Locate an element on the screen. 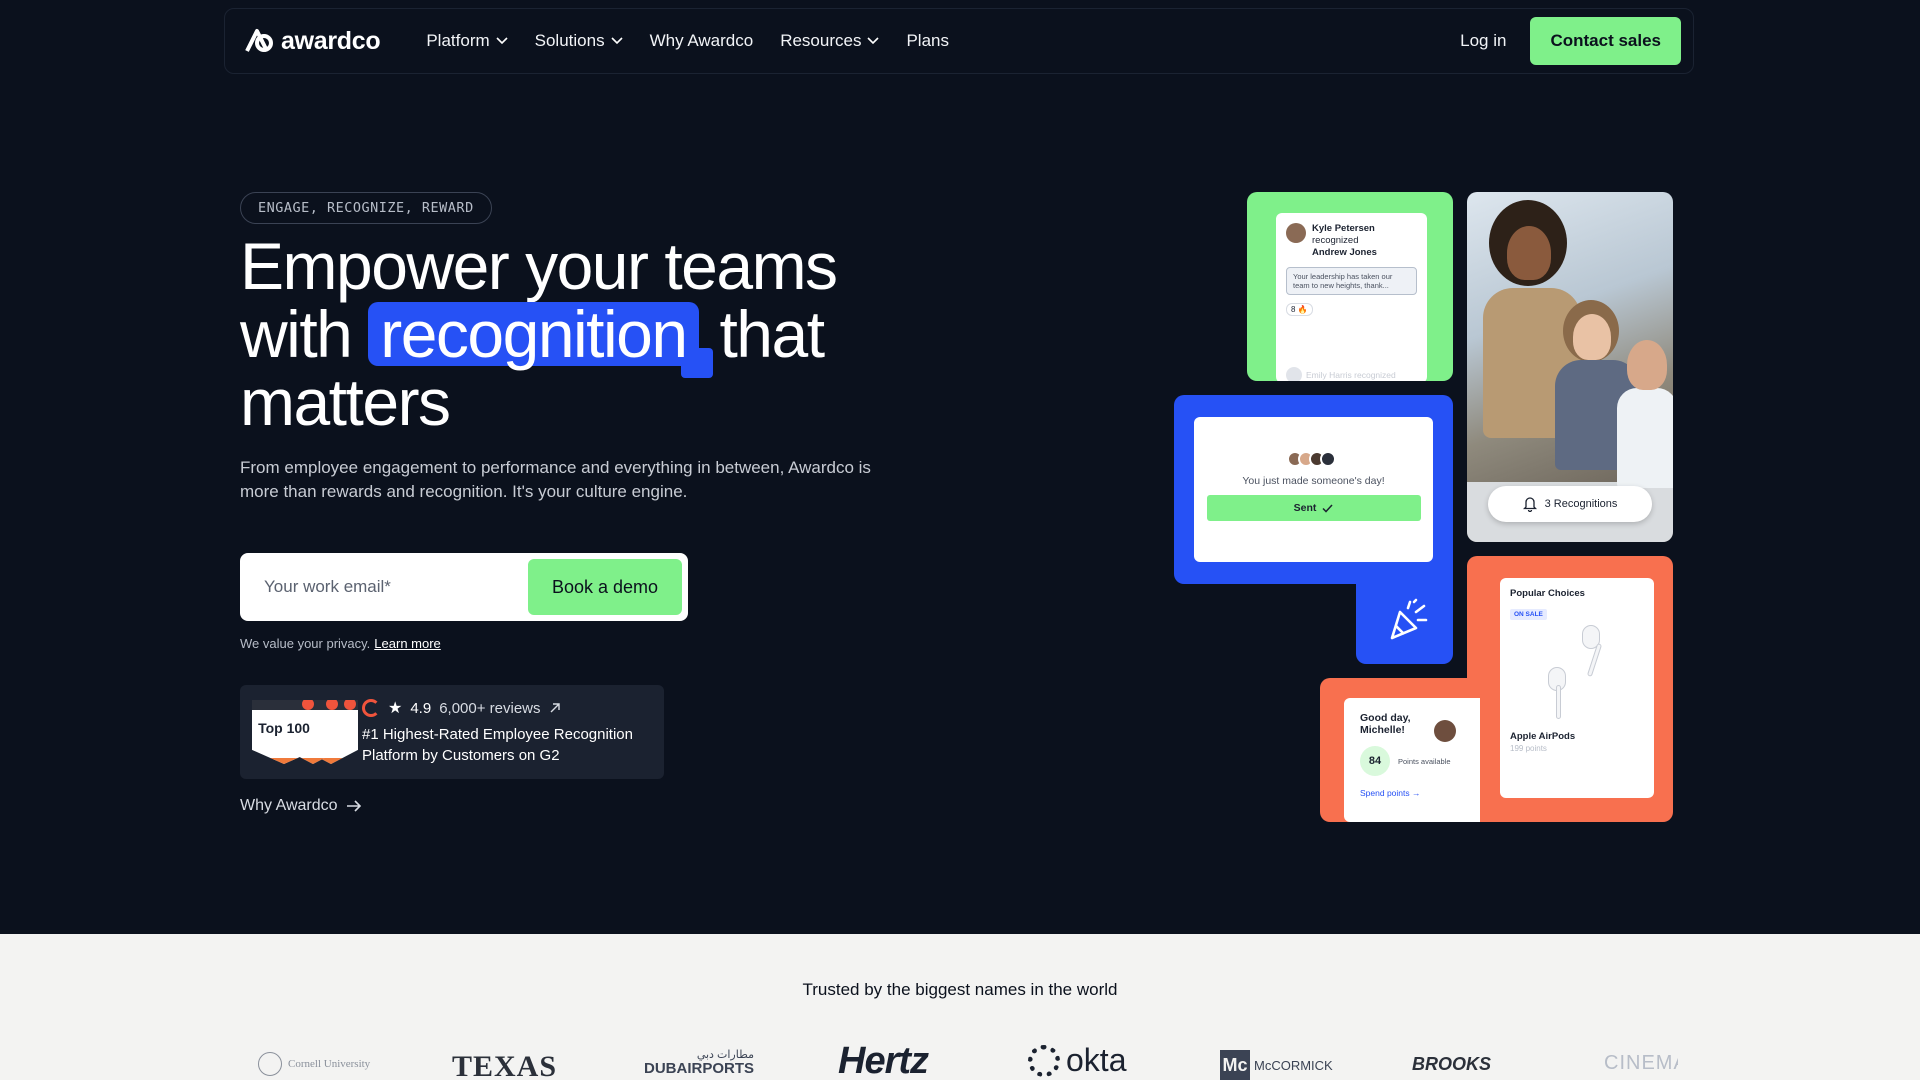 The height and width of the screenshot is (1080, 1920). mccormick-mark: Mc is located at coordinates (1235, 1065).